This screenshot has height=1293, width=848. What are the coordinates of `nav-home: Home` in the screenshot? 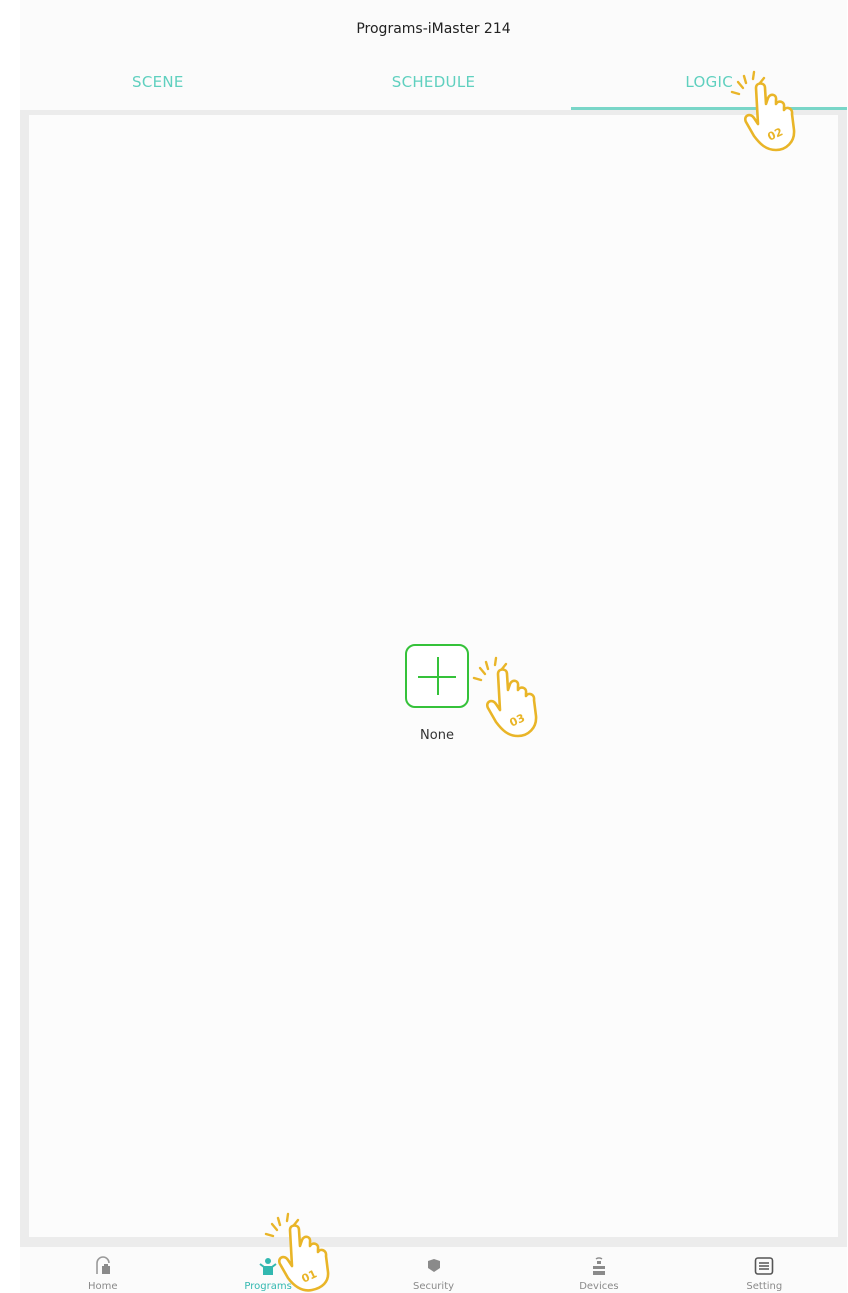 It's located at (102, 1270).